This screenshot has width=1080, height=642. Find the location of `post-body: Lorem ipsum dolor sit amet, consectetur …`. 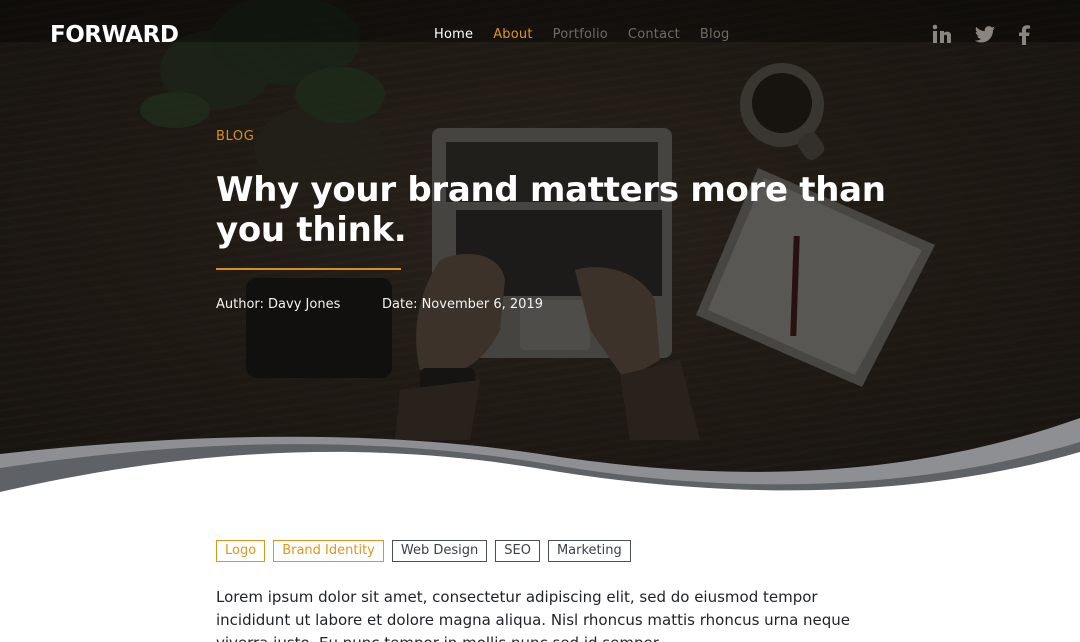

post-body: Lorem ipsum dolor sit amet, consectetur … is located at coordinates (533, 615).